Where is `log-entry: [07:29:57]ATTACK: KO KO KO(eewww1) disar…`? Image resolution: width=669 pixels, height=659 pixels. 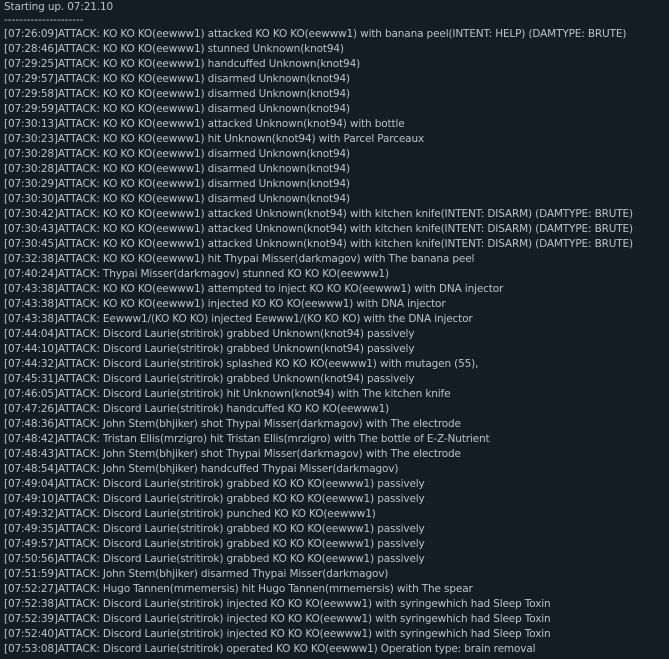 log-entry: [07:29:57]ATTACK: KO KO KO(eewww1) disar… is located at coordinates (177, 79).